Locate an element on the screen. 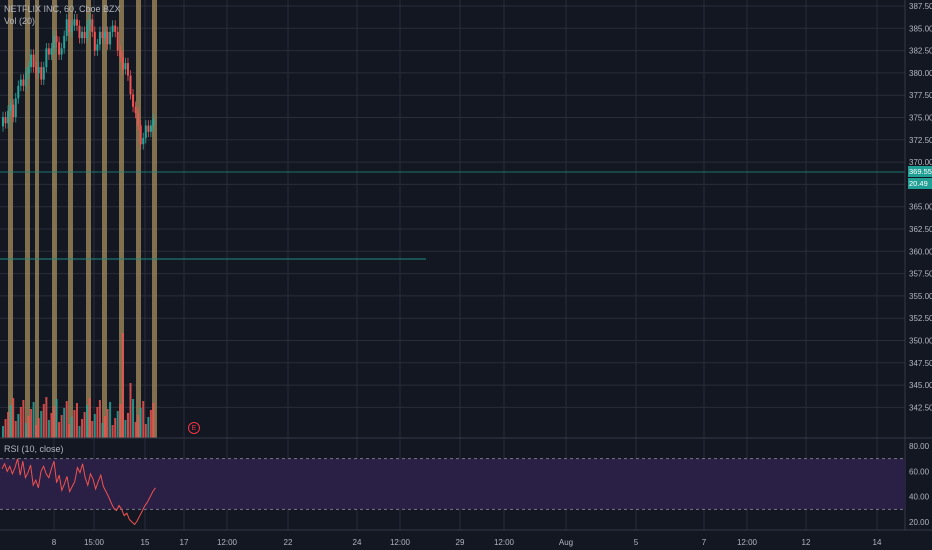 Image resolution: width=932 pixels, height=550 pixels. rsi-value-tag: 20.49 is located at coordinates (920, 183).